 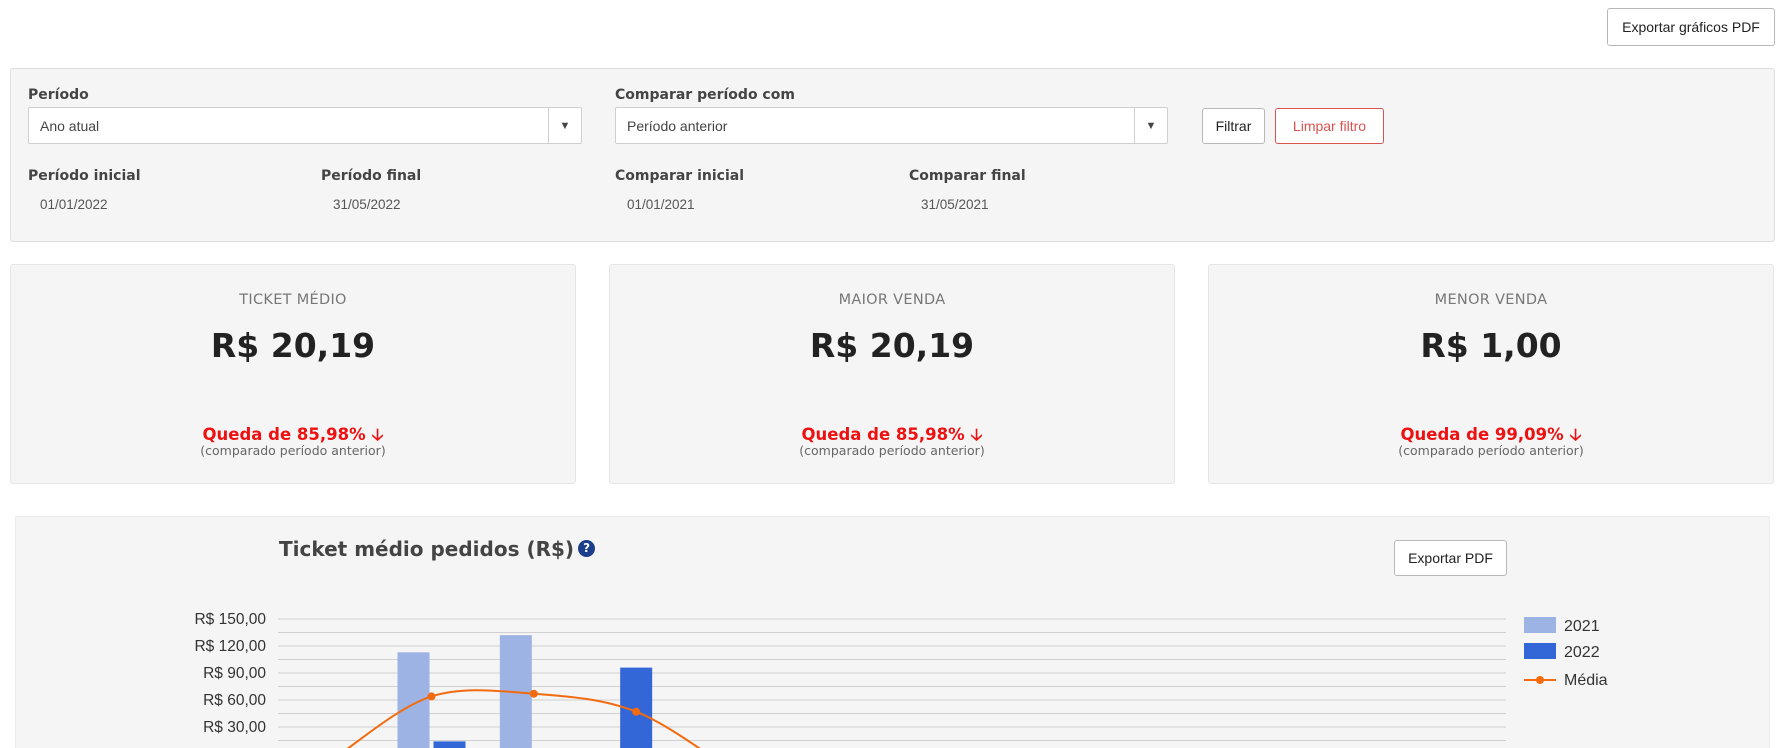 What do you see at coordinates (1586, 680) in the screenshot?
I see `legend-label-media: Média` at bounding box center [1586, 680].